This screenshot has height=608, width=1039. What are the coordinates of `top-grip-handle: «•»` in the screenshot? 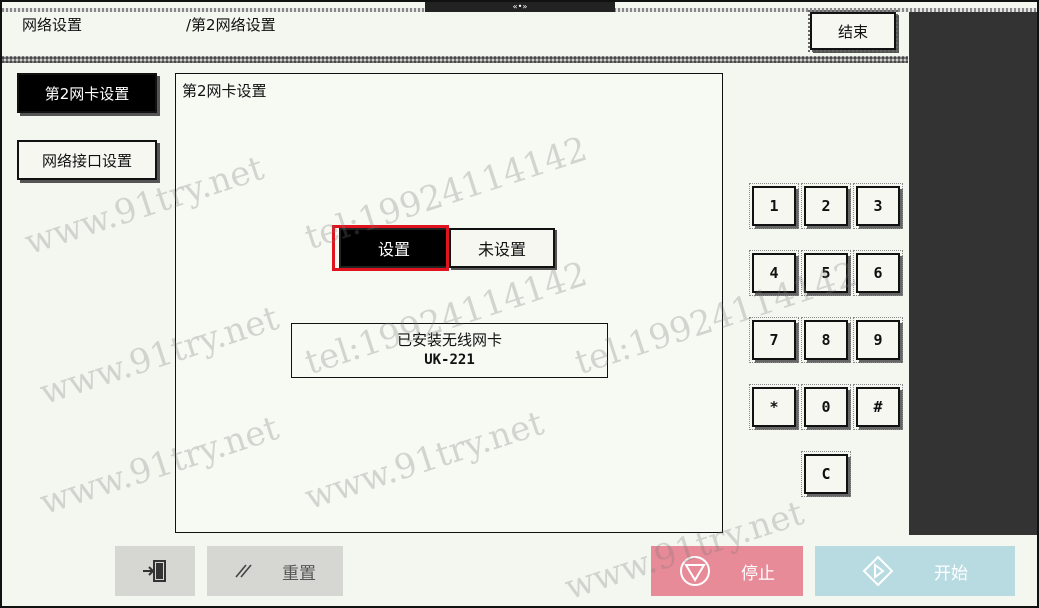 It's located at (520, 7).